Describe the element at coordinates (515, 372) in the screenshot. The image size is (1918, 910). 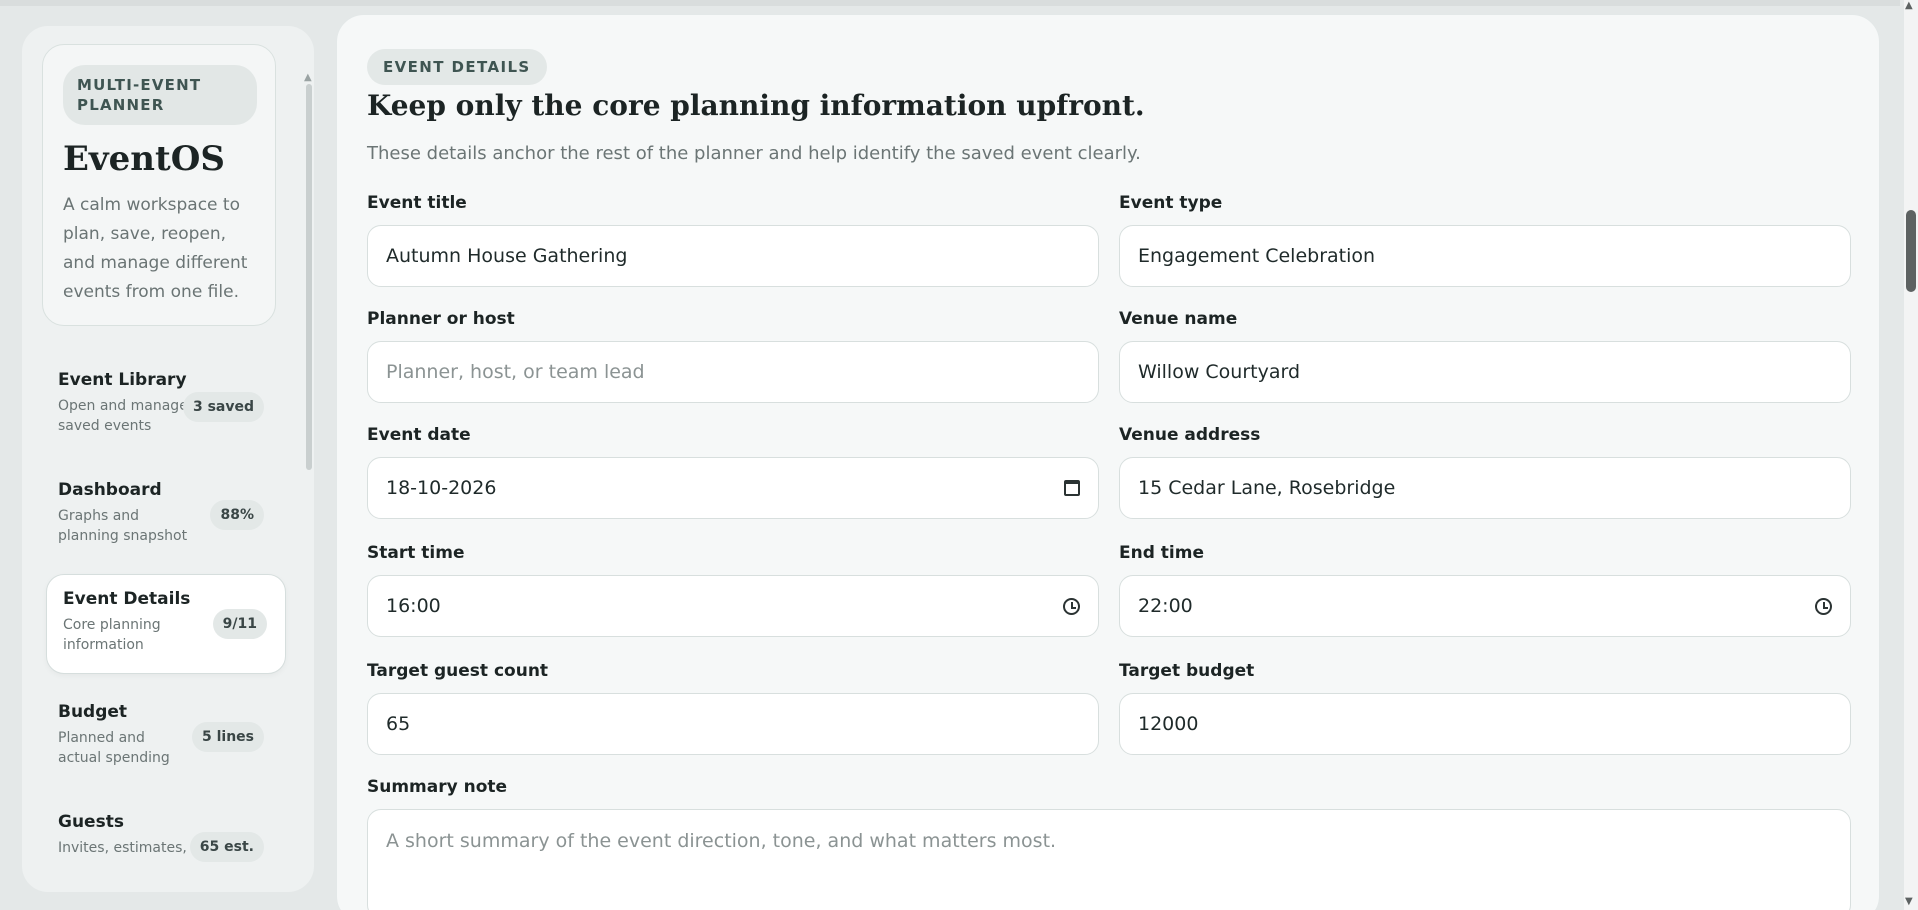
I see `planner-placeholder: Planner, host, or team lead` at that location.